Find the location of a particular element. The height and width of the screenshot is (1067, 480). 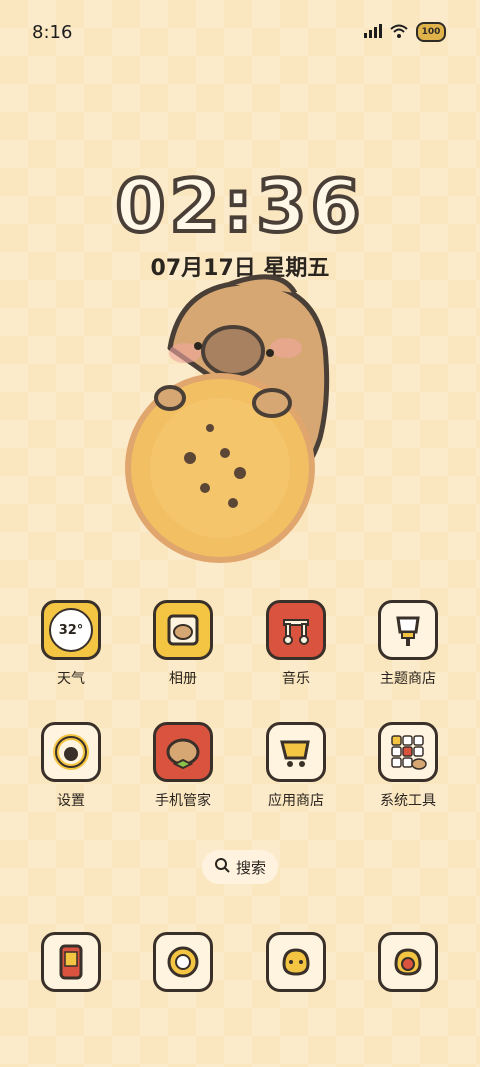

camera-icon is located at coordinates (183, 962).